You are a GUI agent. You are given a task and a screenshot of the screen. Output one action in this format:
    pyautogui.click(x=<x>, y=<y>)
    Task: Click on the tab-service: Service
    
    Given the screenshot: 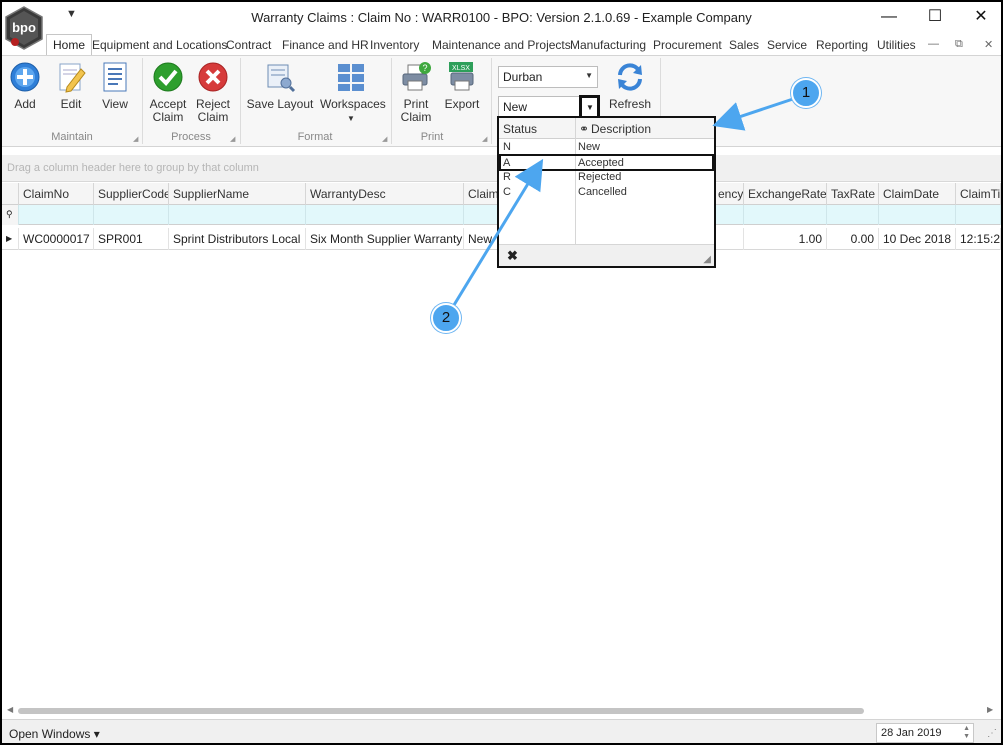 What is the action you would take?
    pyautogui.click(x=787, y=45)
    